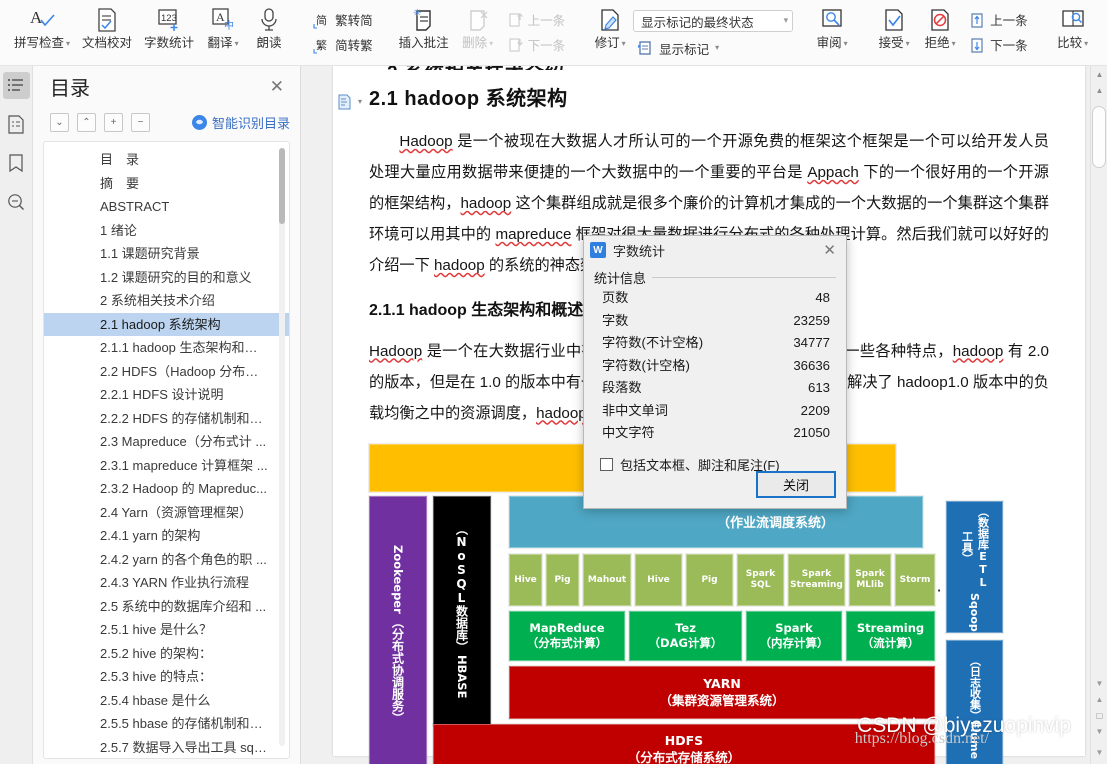  Describe the element at coordinates (722, 692) in the screenshot. I see `eco-block-yarn: YARN （集群资源管理系统）` at that location.